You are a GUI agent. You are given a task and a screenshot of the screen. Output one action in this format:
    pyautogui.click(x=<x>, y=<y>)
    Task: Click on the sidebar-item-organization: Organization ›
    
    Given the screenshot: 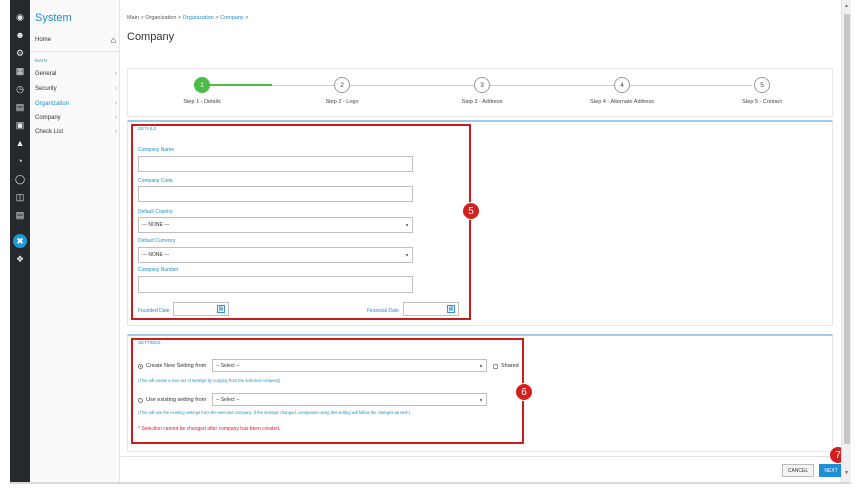 What is the action you would take?
    pyautogui.click(x=76, y=104)
    